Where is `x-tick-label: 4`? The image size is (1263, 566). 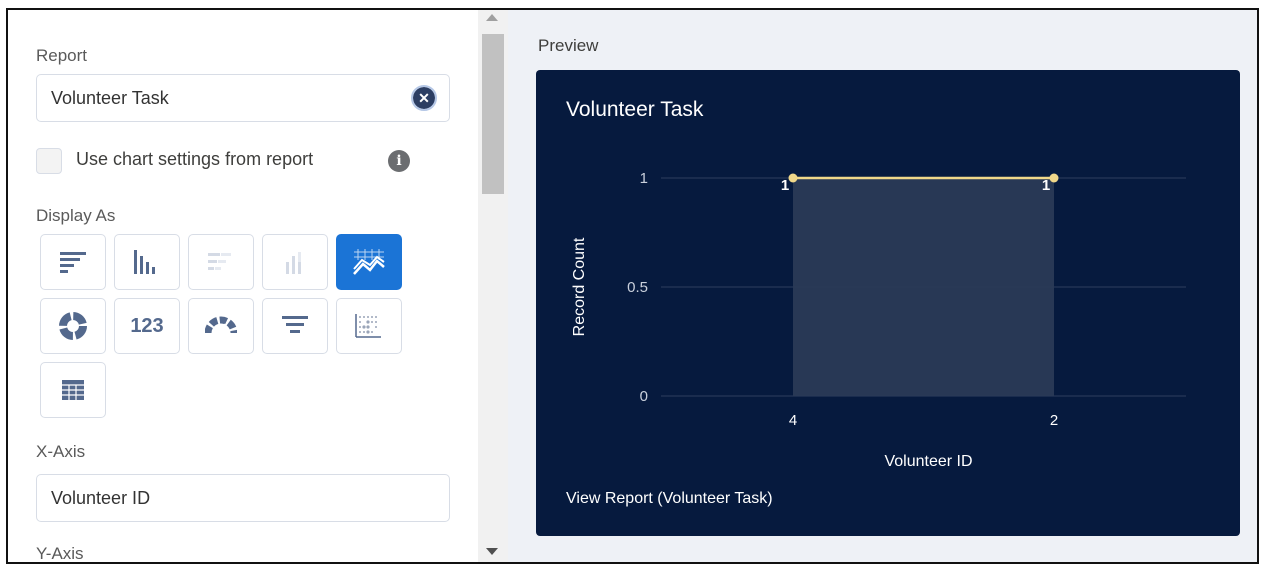 x-tick-label: 4 is located at coordinates (793, 420).